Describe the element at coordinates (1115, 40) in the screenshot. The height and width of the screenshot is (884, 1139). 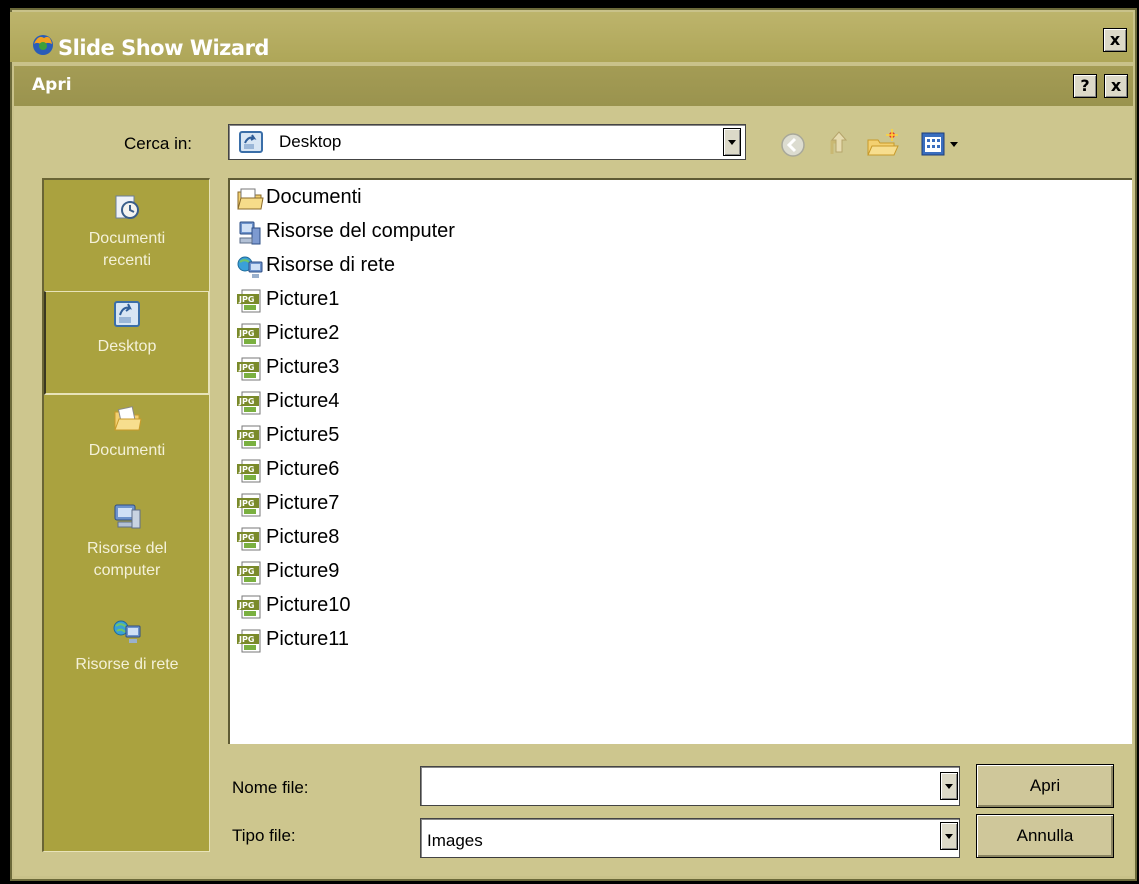
I see `wizard-close-button: x` at that location.